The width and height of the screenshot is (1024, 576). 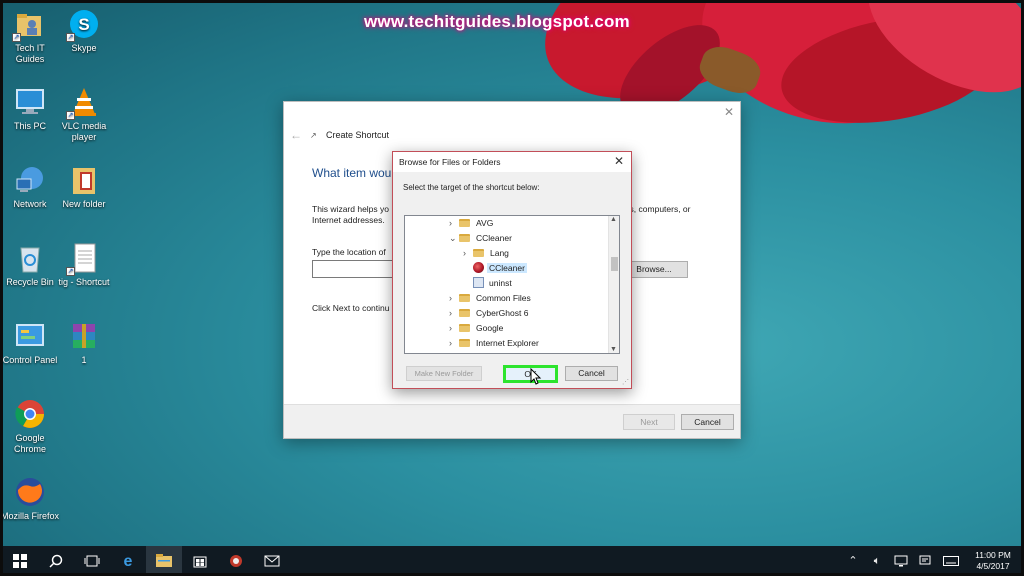 I want to click on ccleaner-icon, so click(x=478, y=267).